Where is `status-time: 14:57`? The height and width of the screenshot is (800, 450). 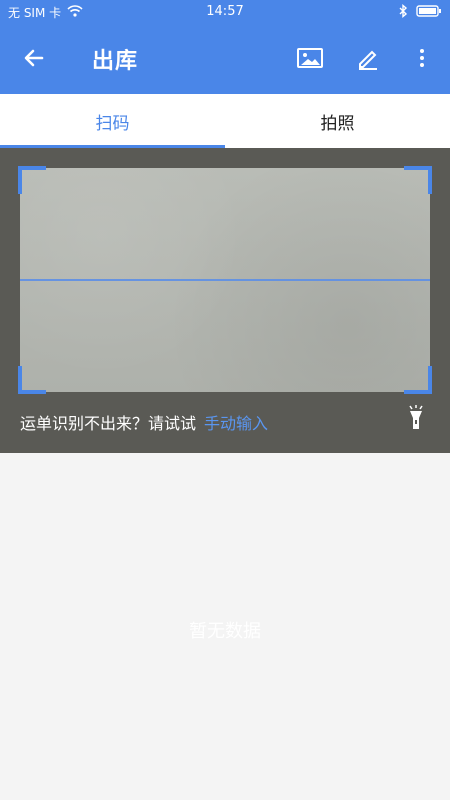
status-time: 14:57 is located at coordinates (225, 11).